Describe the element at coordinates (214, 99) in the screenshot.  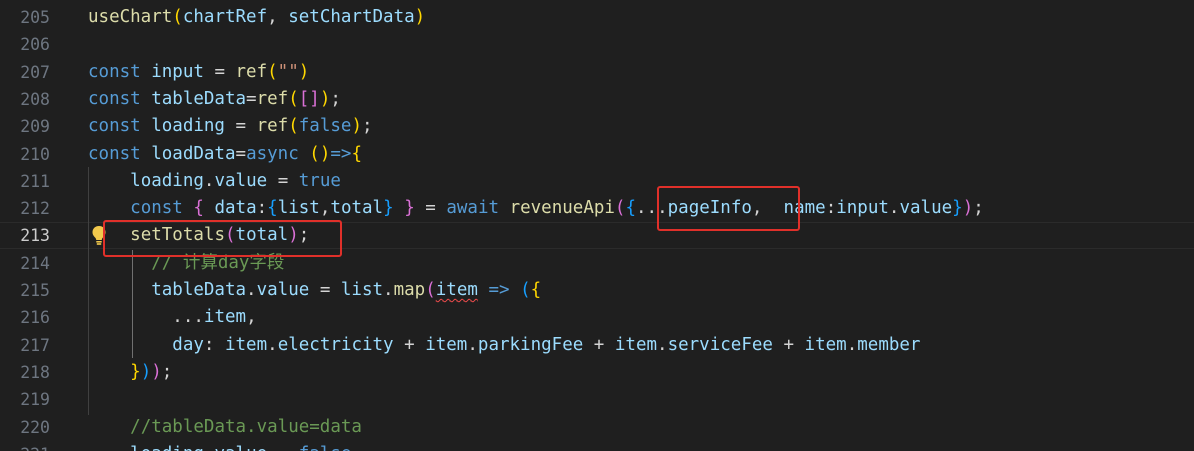
I see `code-text: const tableData=ref([]);` at that location.